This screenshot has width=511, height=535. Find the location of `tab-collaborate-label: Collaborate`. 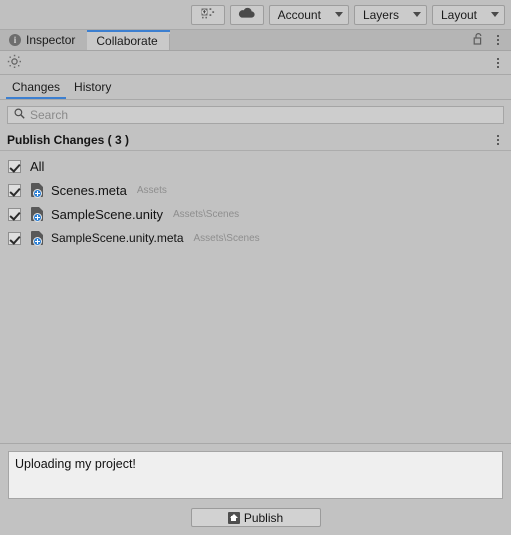

tab-collaborate-label: Collaborate is located at coordinates (127, 41).